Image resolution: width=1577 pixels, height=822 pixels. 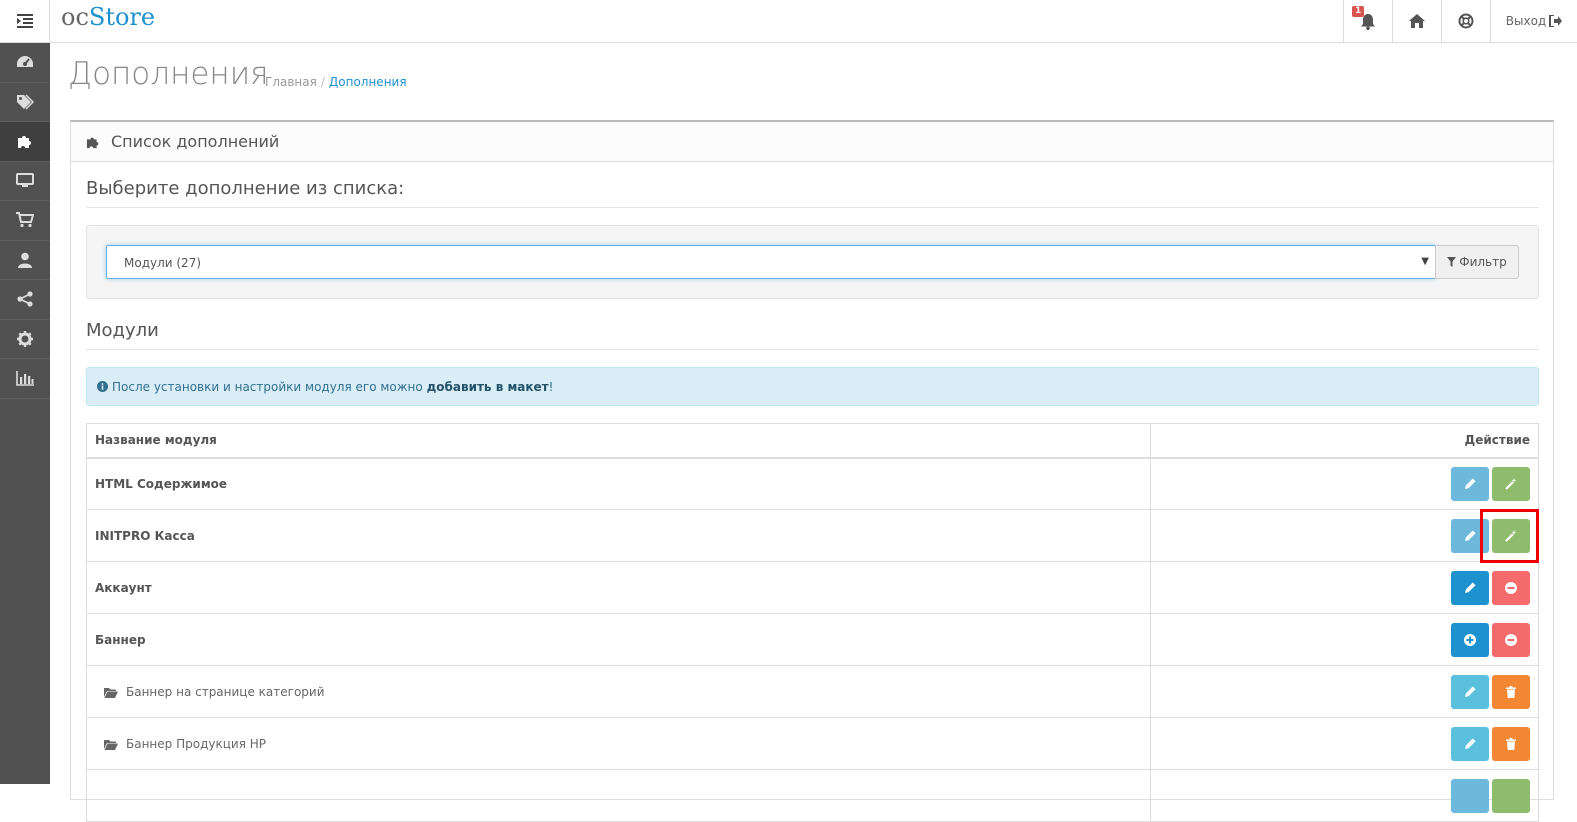 What do you see at coordinates (1358, 11) in the screenshot?
I see `notification-badge: 1` at bounding box center [1358, 11].